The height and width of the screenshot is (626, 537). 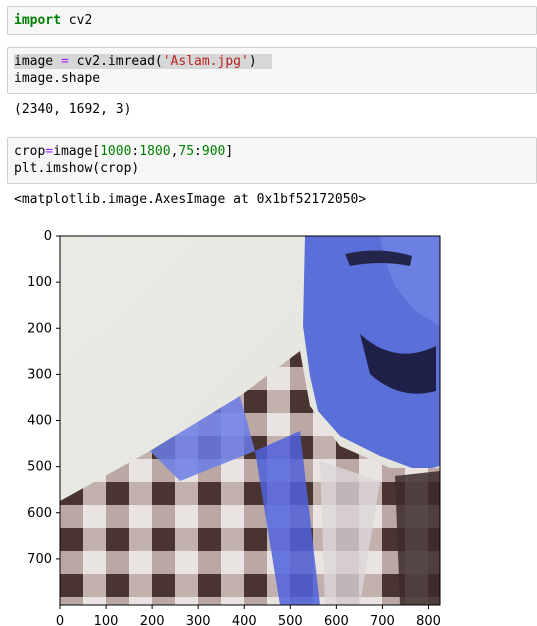 What do you see at coordinates (39, 282) in the screenshot?
I see `y-tick-label: 100` at bounding box center [39, 282].